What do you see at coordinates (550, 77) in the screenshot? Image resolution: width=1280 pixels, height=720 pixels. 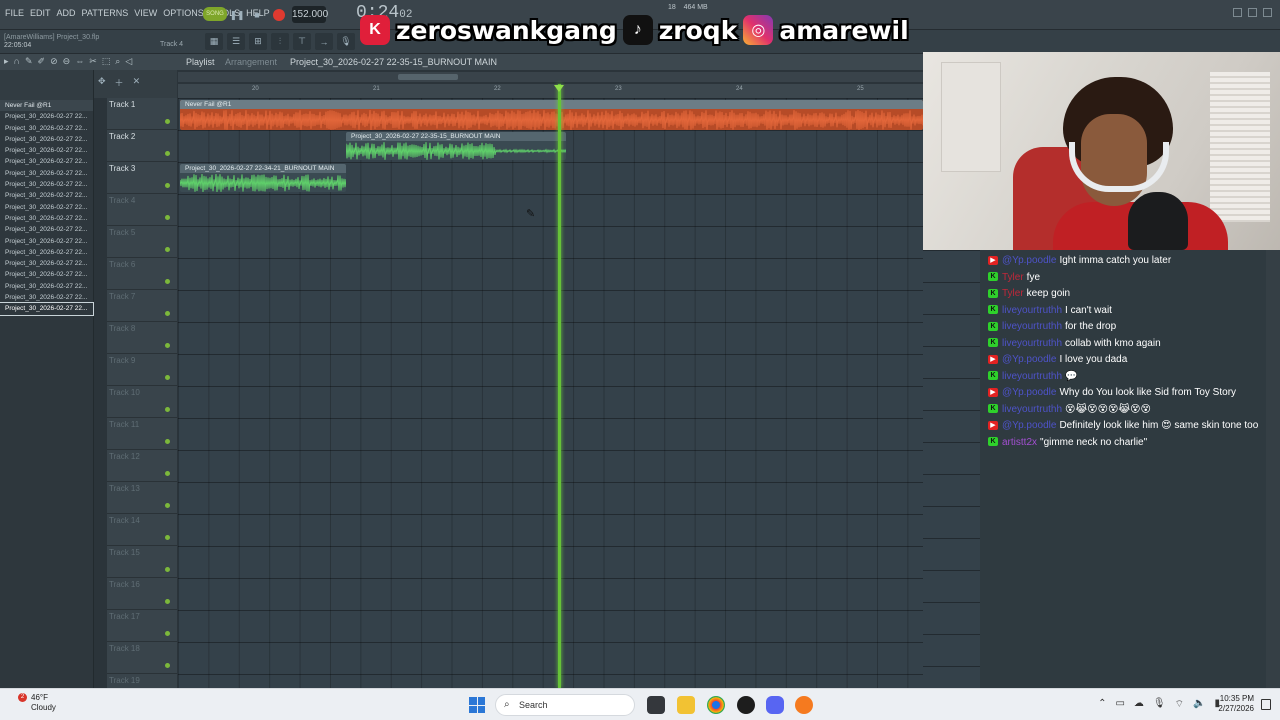 I see `horizontal-scrollbar` at bounding box center [550, 77].